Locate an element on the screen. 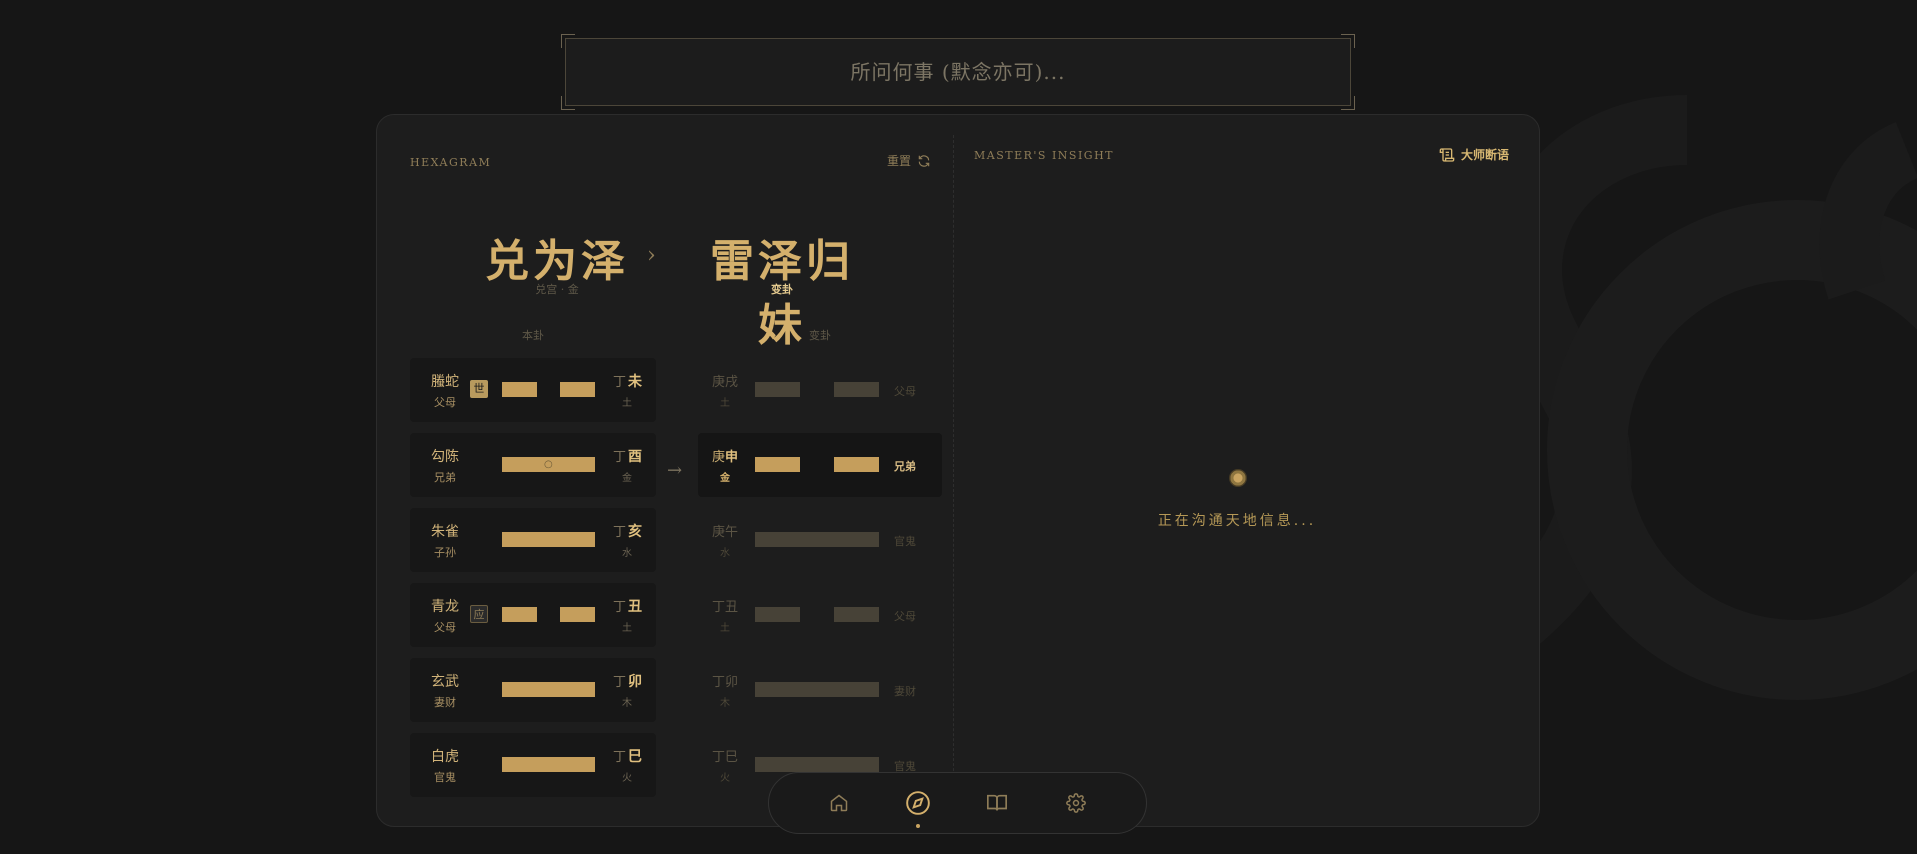 Image resolution: width=1917 pixels, height=854 pixels. relation: 子孙 is located at coordinates (445, 552).